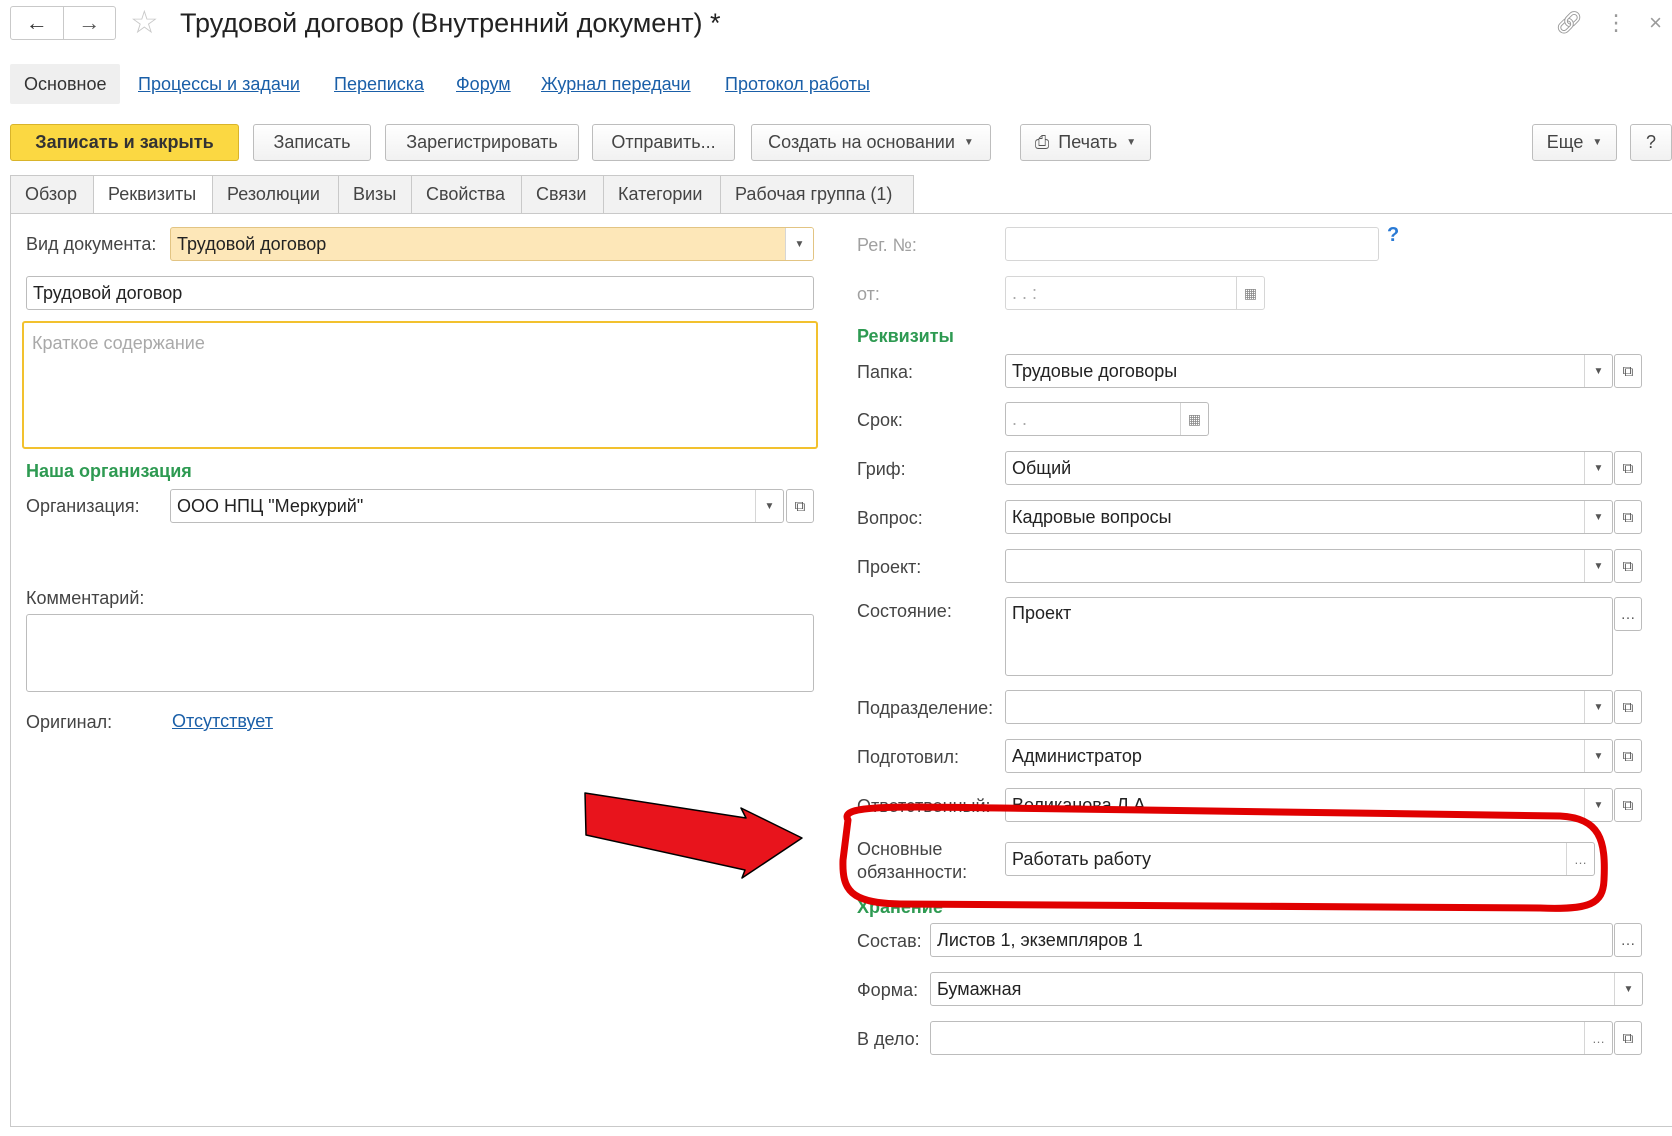  What do you see at coordinates (861, 142) in the screenshot?
I see `create-based-label: Создать на основании` at bounding box center [861, 142].